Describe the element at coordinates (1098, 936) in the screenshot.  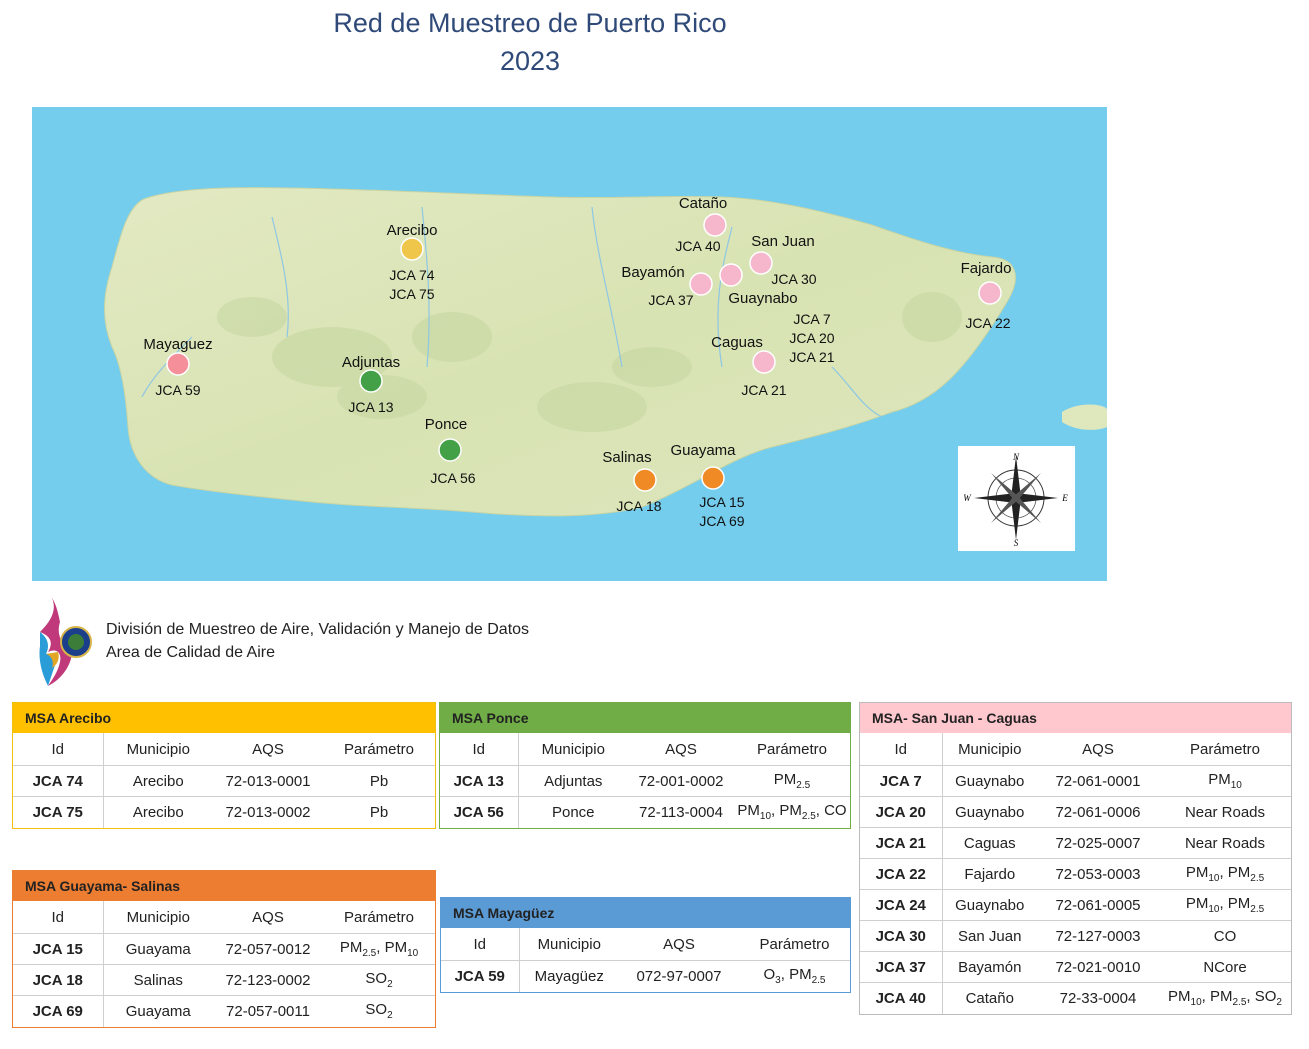
I see `cell-aqs: 72-127-0003` at that location.